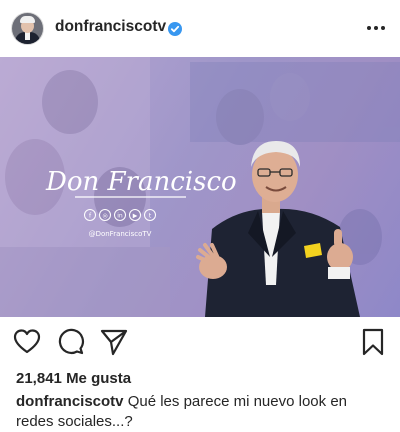 The width and height of the screenshot is (400, 432). I want to click on post-header: donfranciscotv, so click(200, 28).